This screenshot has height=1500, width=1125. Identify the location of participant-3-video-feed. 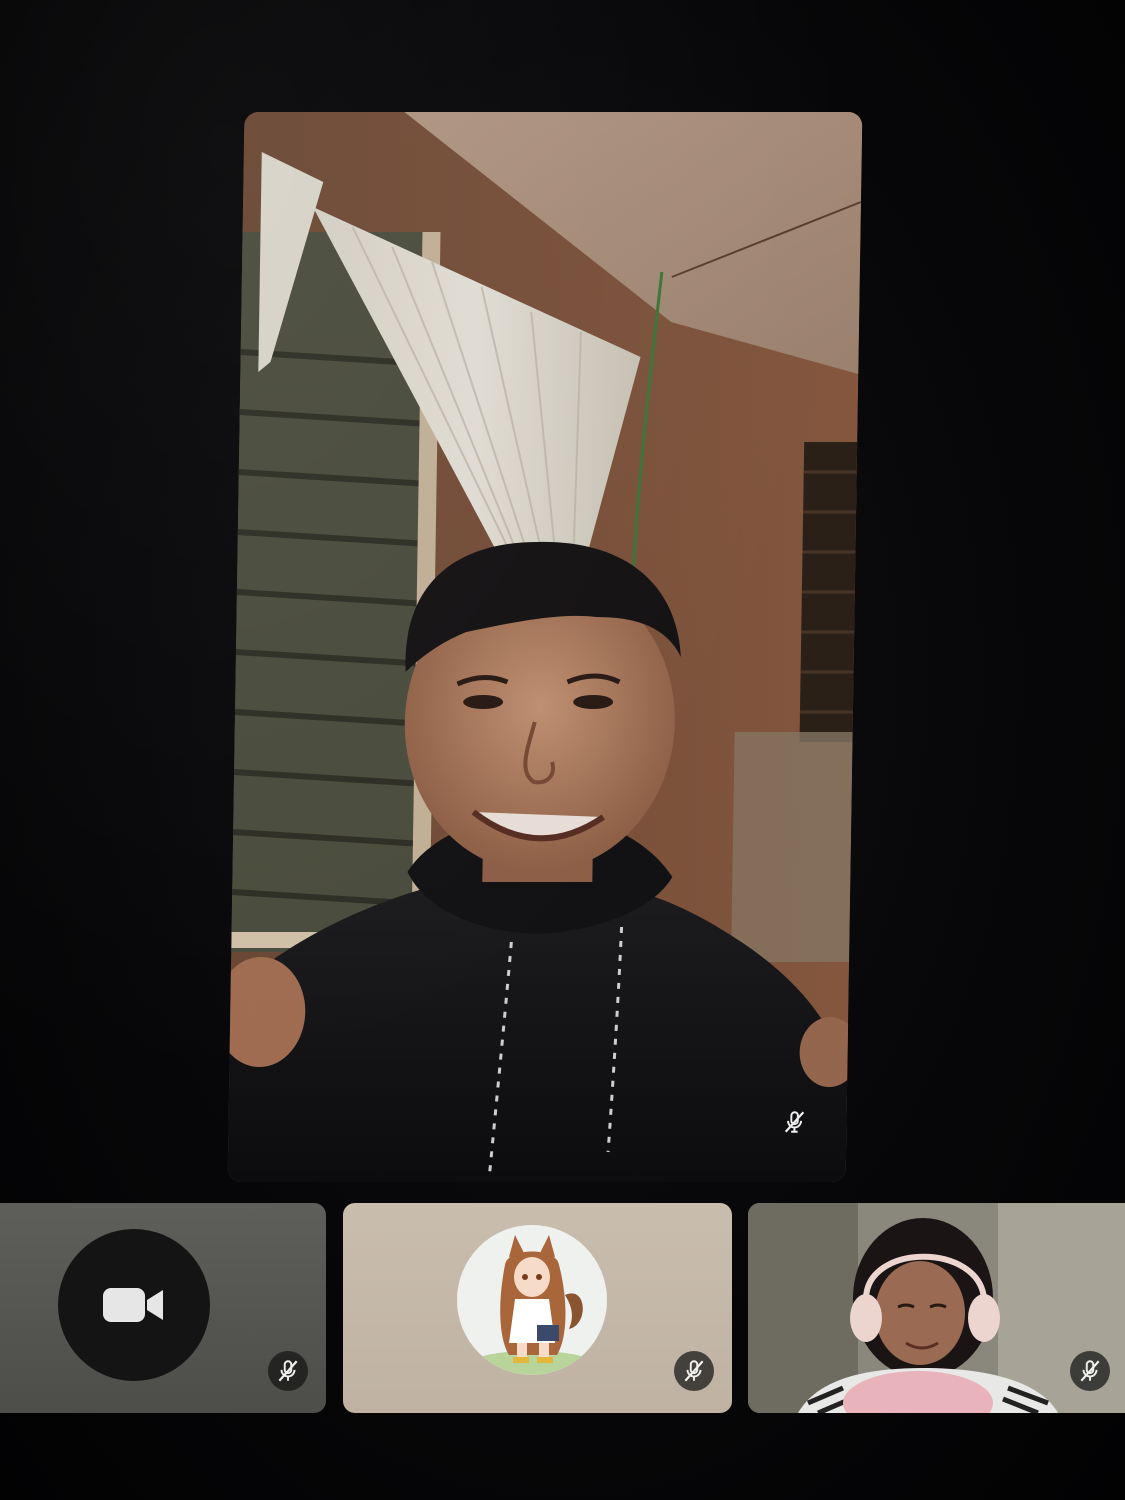
(936, 1308).